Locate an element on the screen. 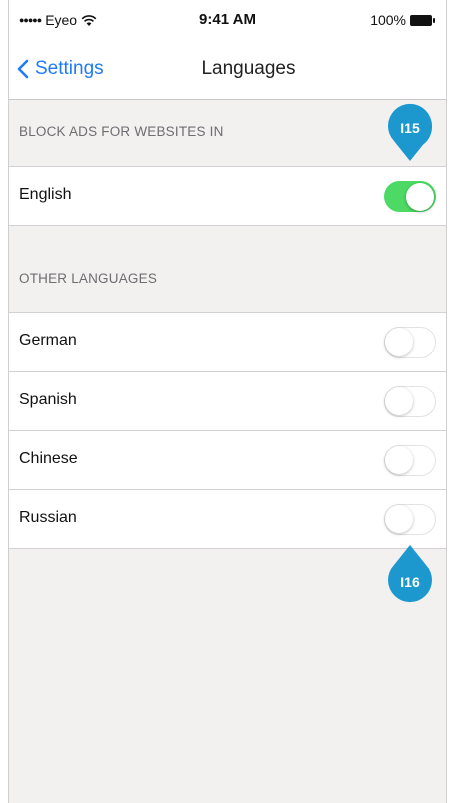 Image resolution: width=453 pixels, height=803 pixels. navigation-bar: Settings Languages is located at coordinates (227, 70).